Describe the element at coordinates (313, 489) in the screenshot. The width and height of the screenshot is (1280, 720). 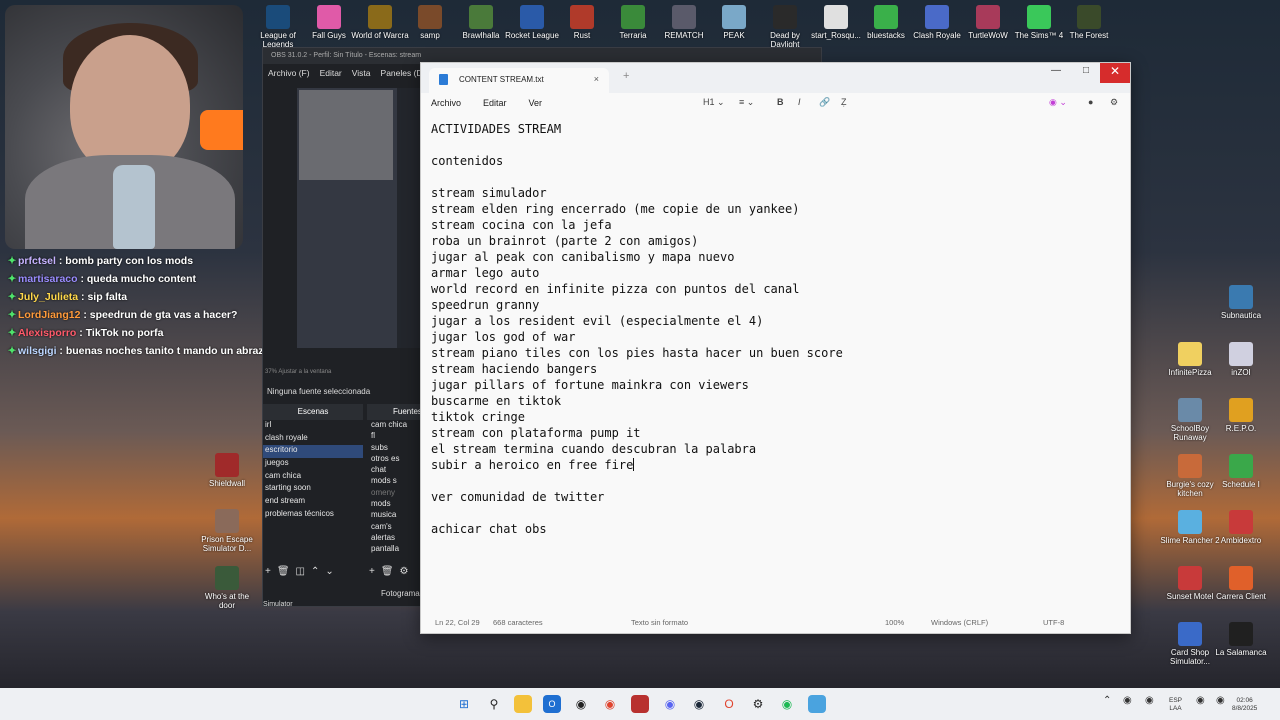
I see `obs-scene-item: starting soon` at that location.